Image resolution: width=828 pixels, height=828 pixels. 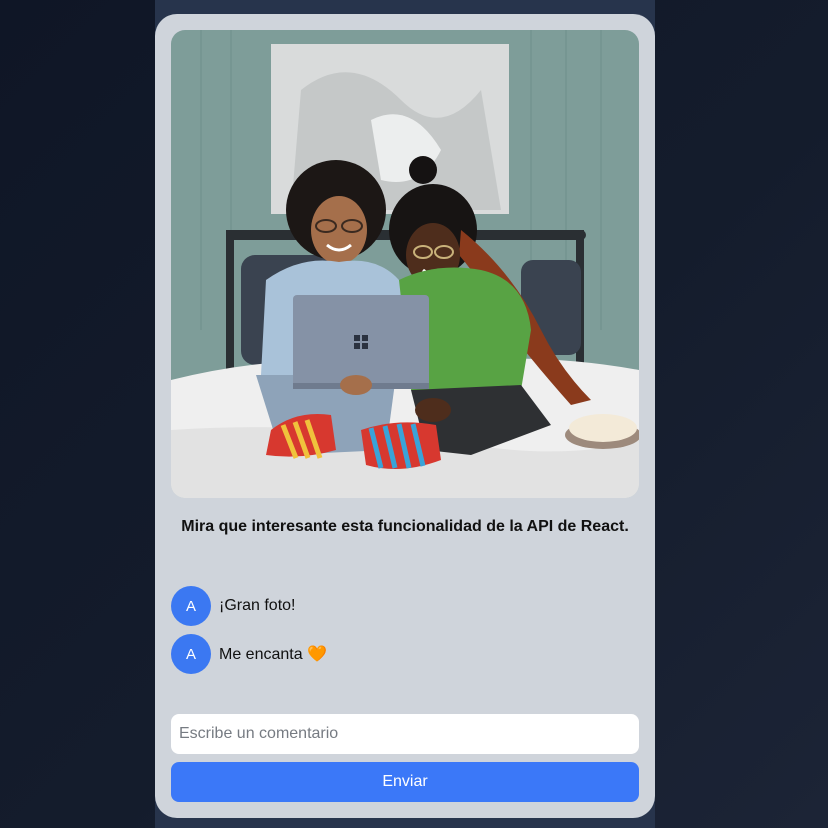 I want to click on comment-text: Me encanta 🧡, so click(x=273, y=654).